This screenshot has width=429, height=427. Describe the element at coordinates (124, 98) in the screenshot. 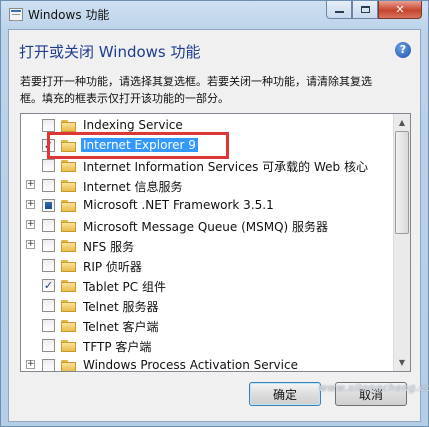

I see `description-line-2: 框。填充的框表示仅打开该功能的一部分。` at that location.